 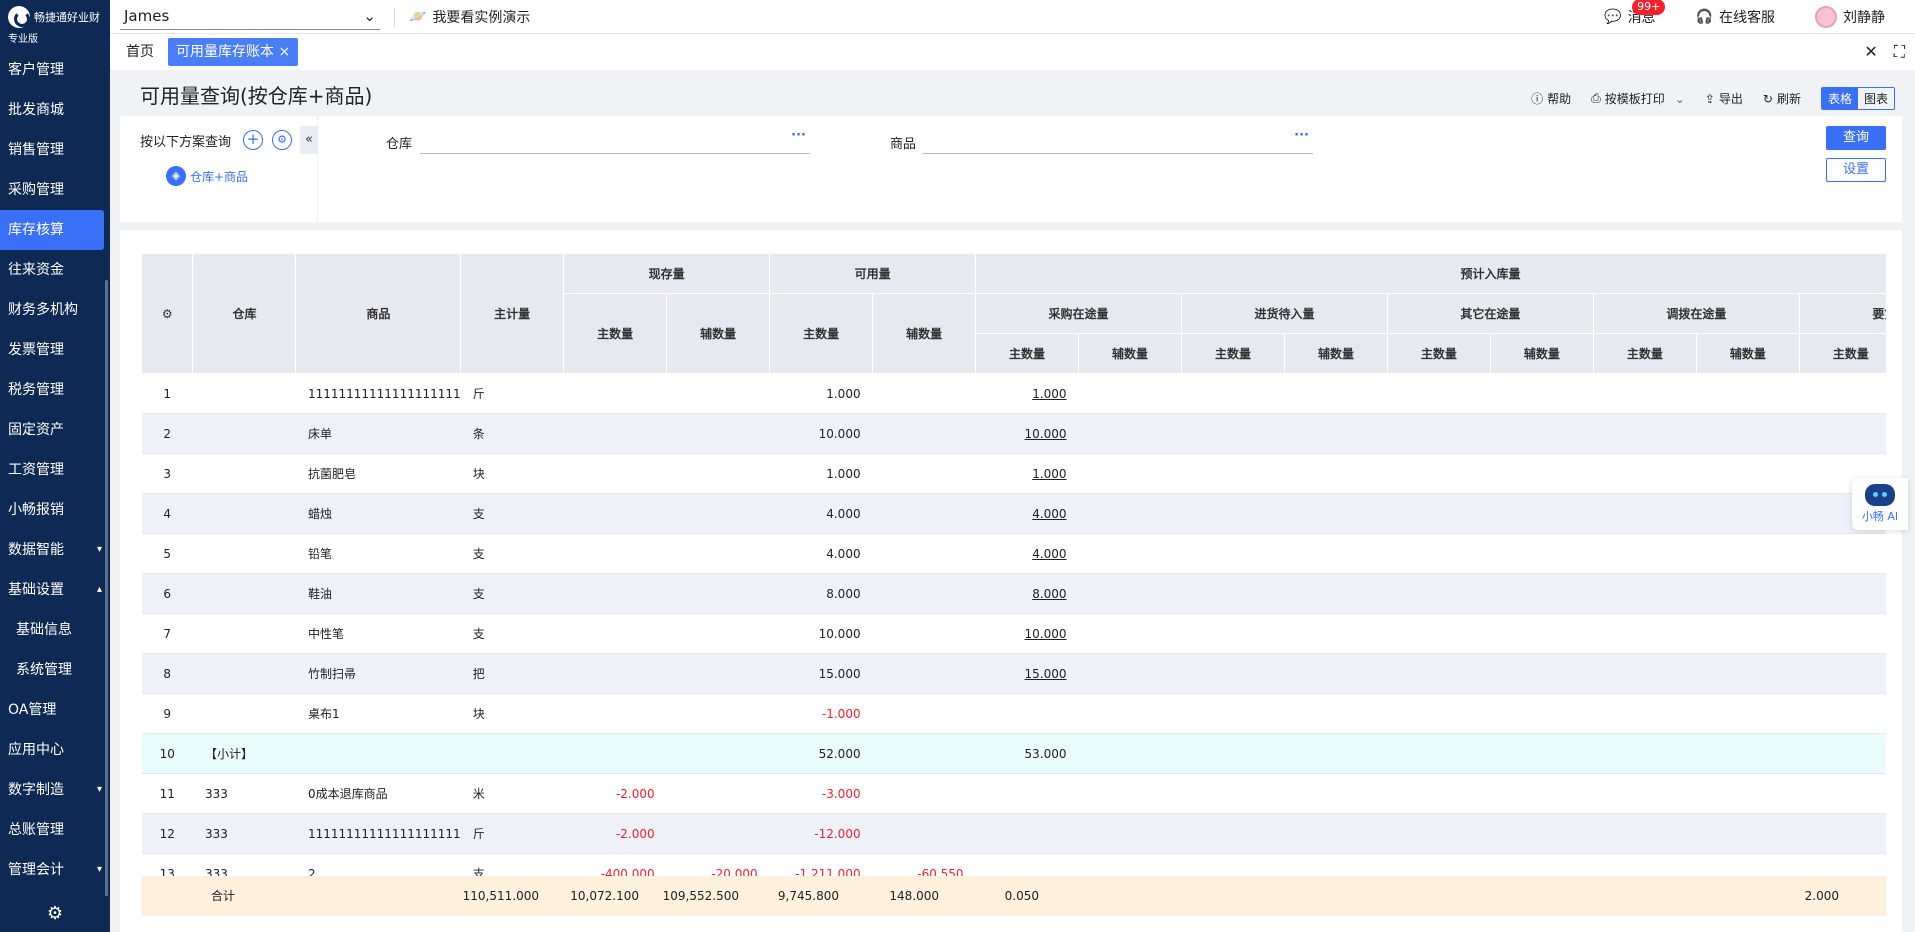 I want to click on cell-available-main: -12.000, so click(x=821, y=833).